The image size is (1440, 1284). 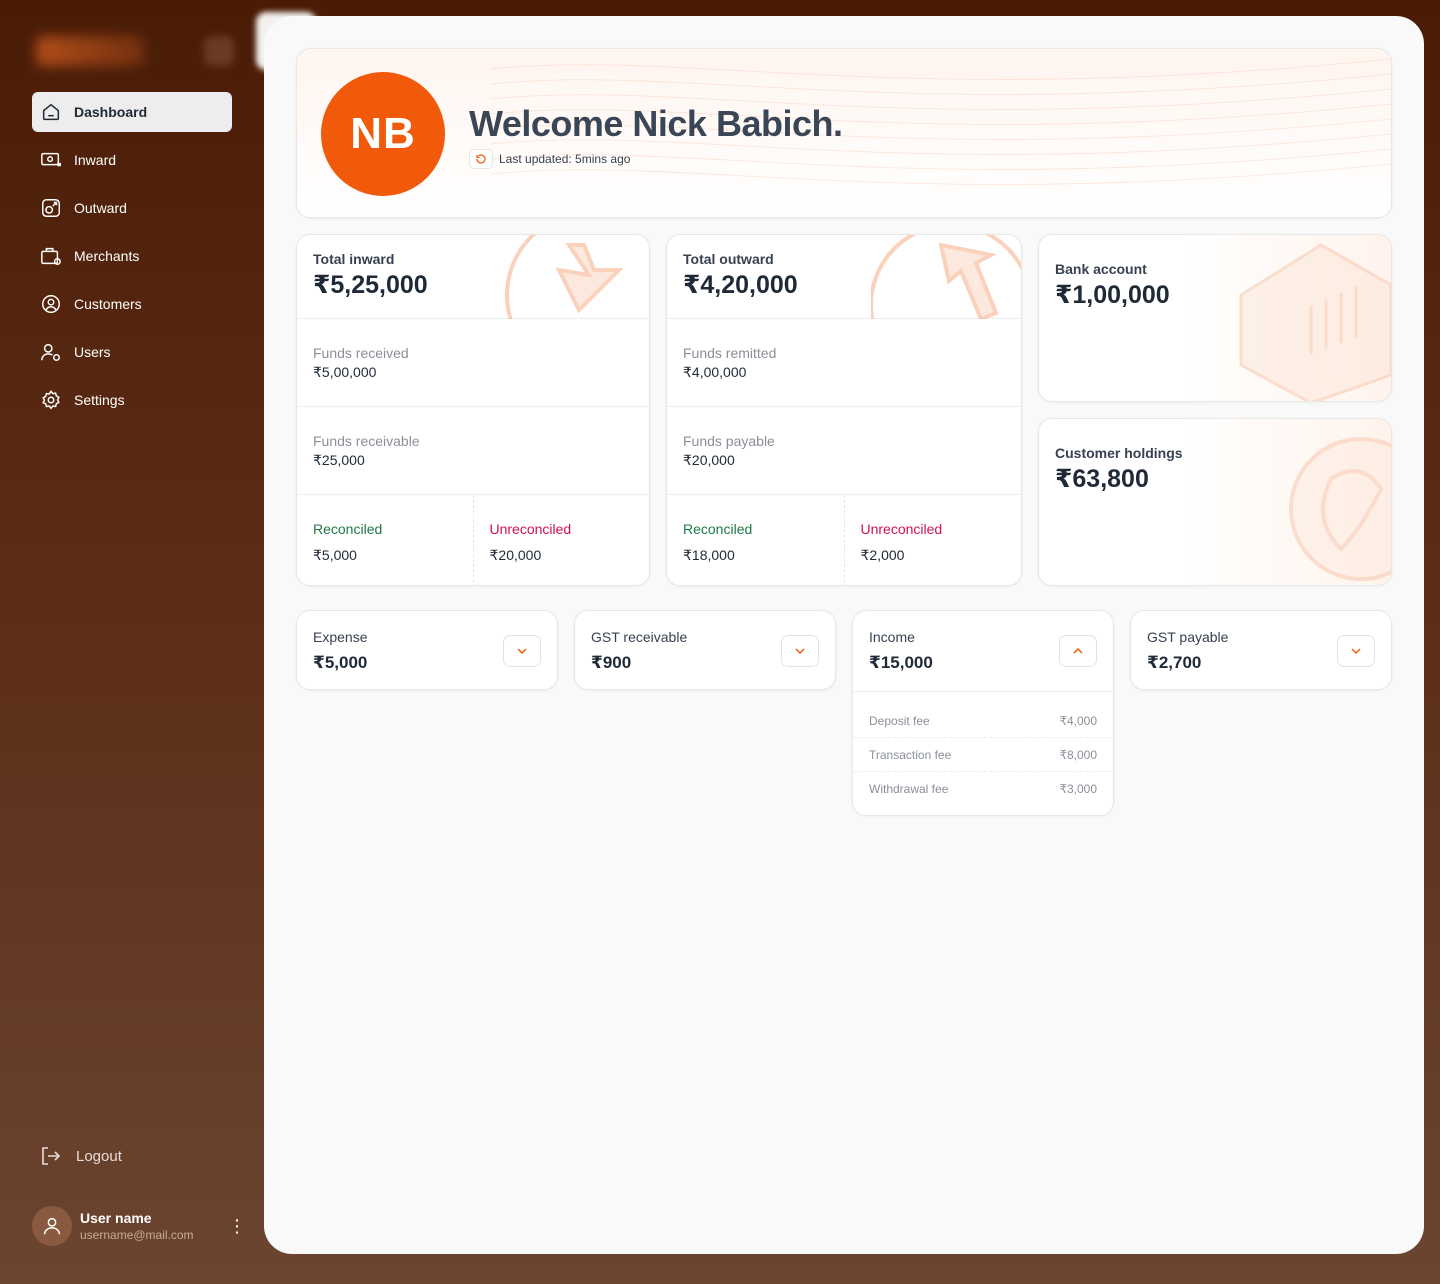 What do you see at coordinates (892, 637) in the screenshot?
I see `income-label: Income` at bounding box center [892, 637].